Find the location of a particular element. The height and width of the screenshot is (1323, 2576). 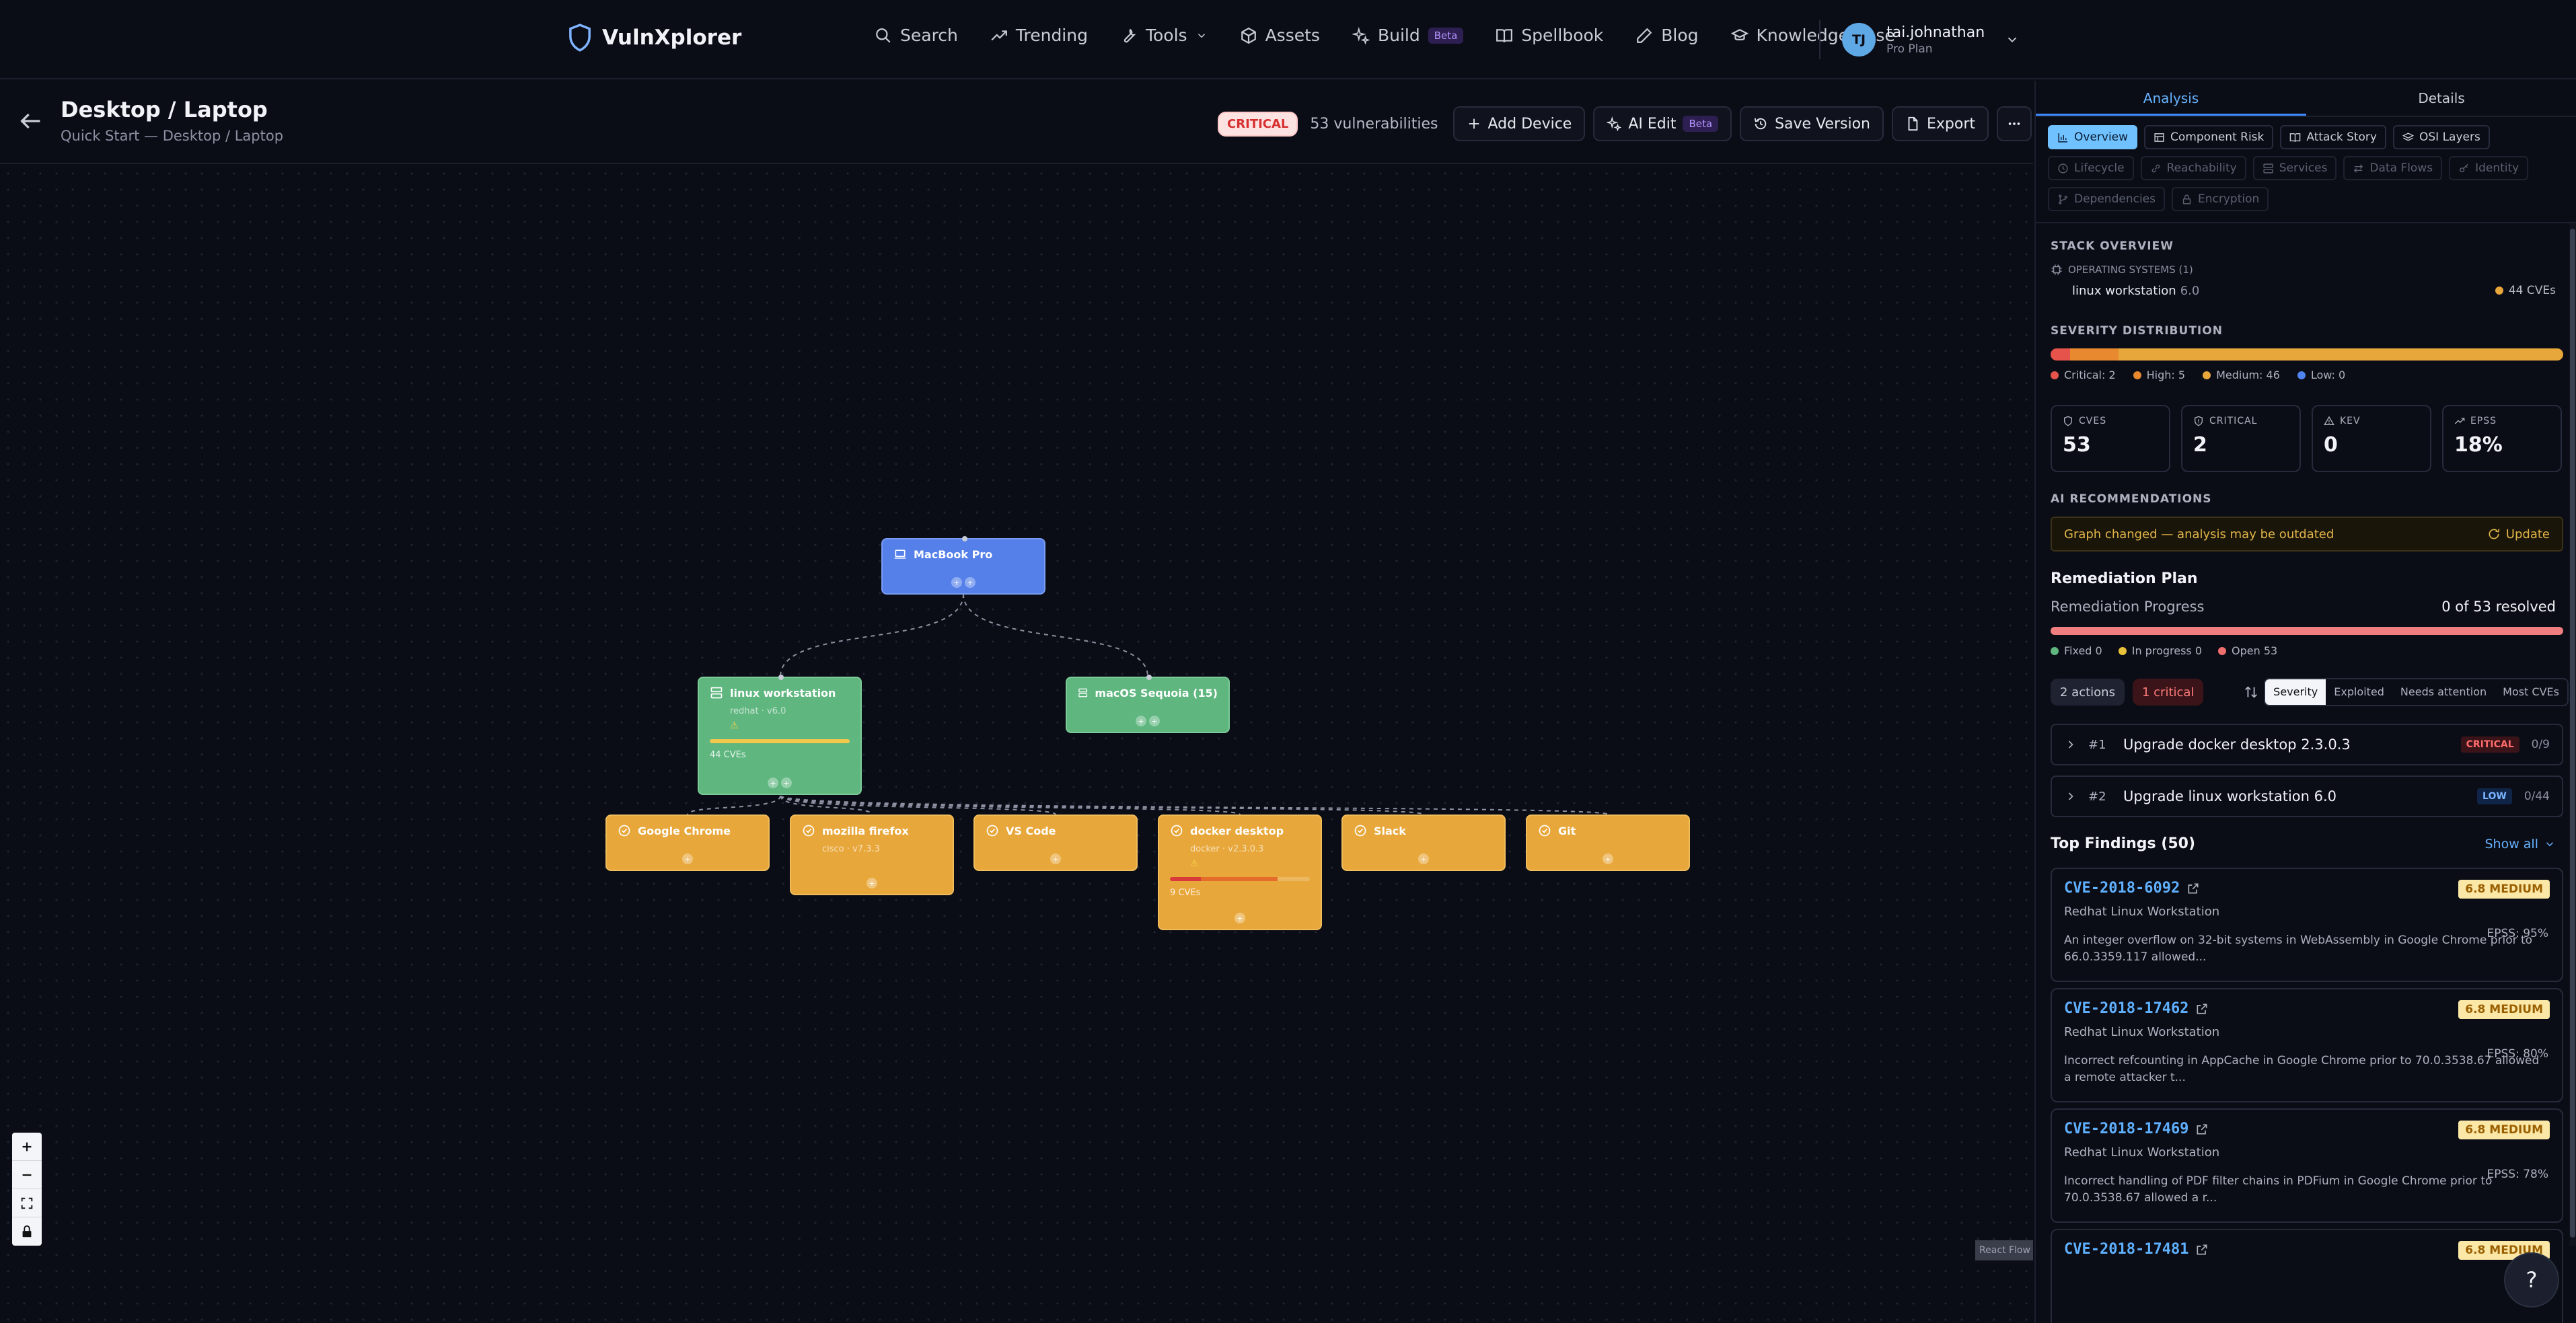

flow-attribution: React Flow is located at coordinates (2004, 1250).